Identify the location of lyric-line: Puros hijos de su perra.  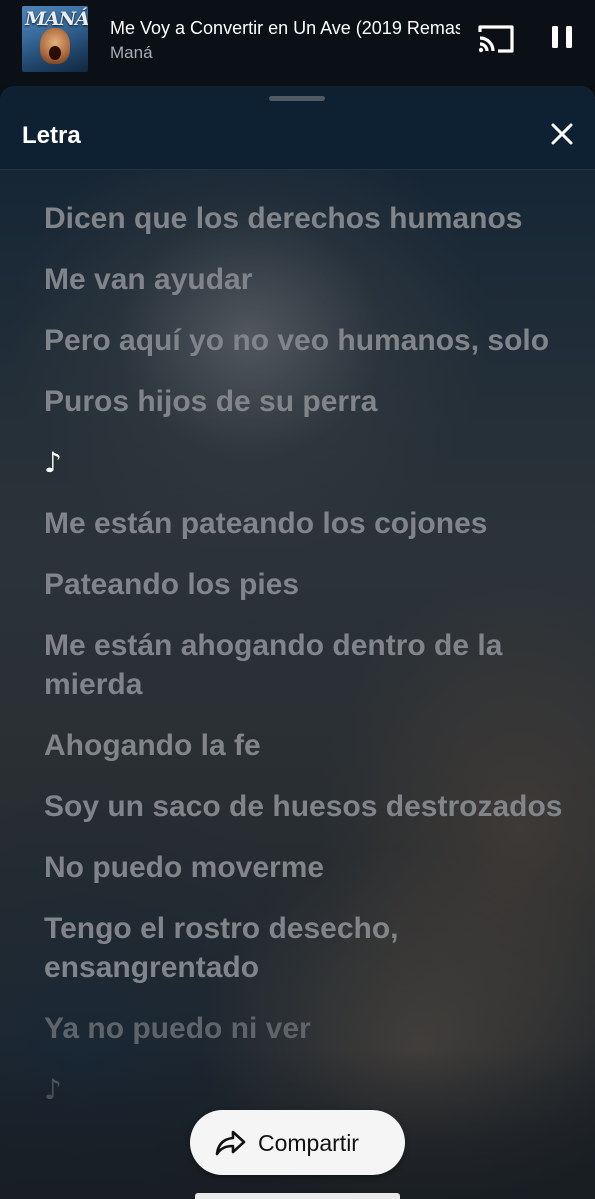
(211, 401).